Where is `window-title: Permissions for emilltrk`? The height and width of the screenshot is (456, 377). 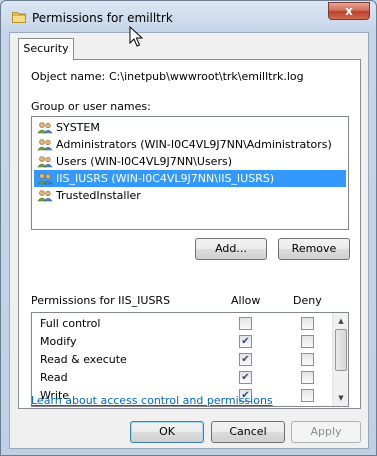
window-title: Permissions for emilltrk is located at coordinates (102, 18).